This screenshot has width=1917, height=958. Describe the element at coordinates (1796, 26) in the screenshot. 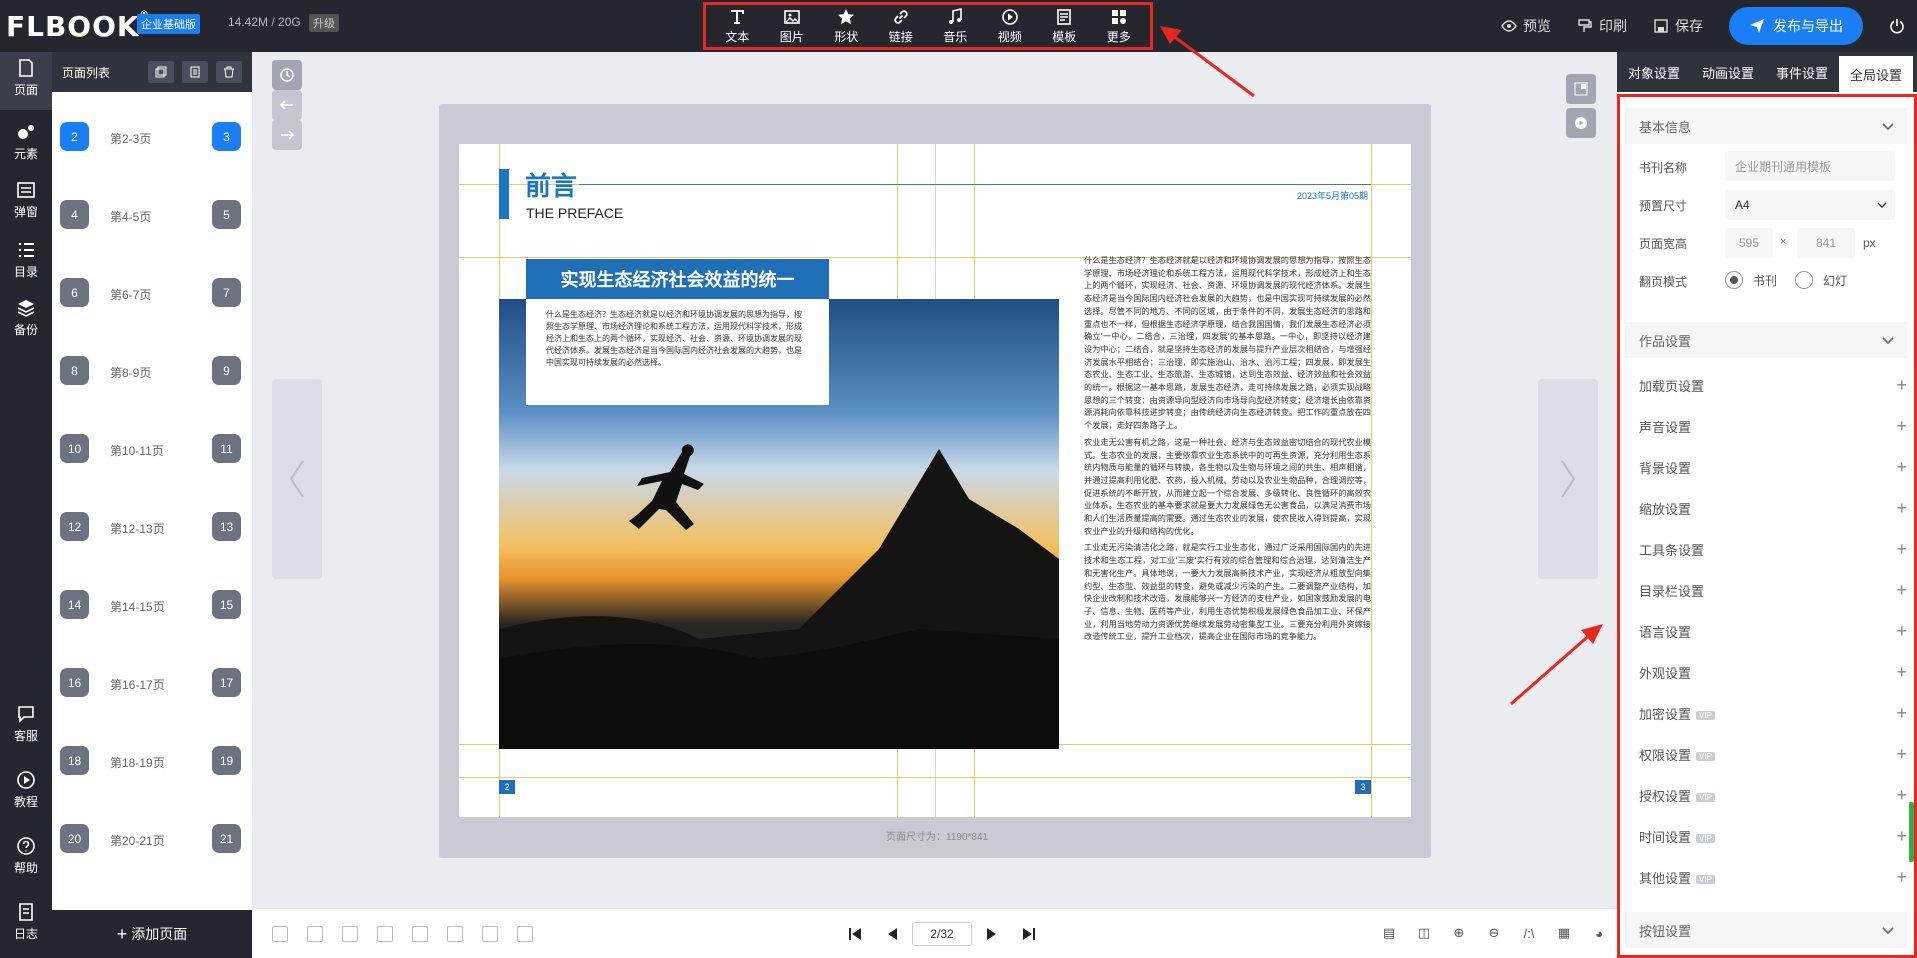

I see `publish-export-button: 发布与导出` at that location.